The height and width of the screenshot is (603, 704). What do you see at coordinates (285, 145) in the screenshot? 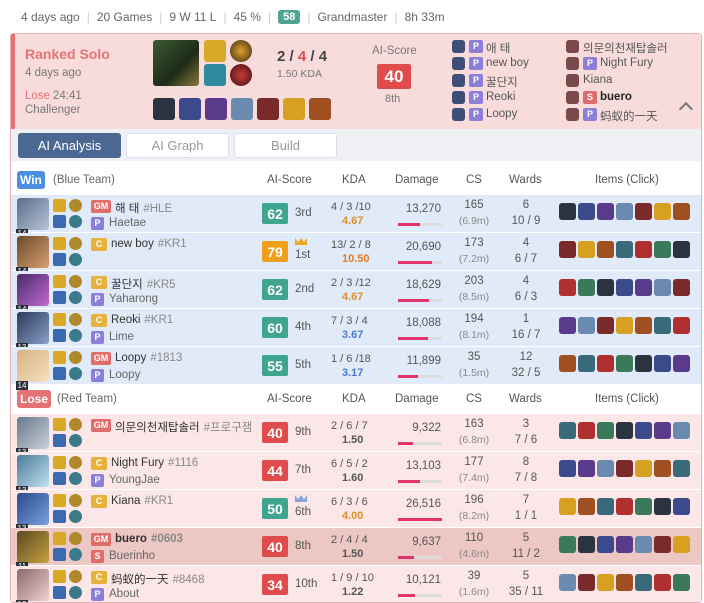
I see `tab-build: Build` at bounding box center [285, 145].